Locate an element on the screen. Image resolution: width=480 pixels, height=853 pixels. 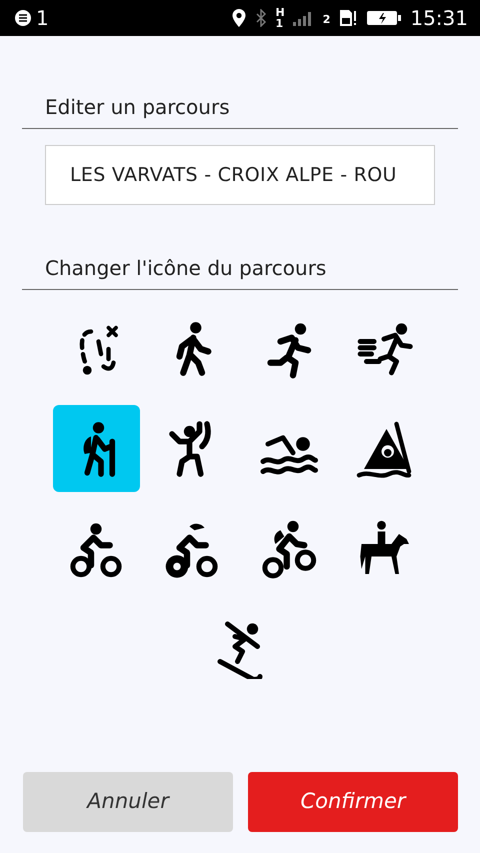
route-name-field: LES VARVATS - CROIX ALPE - ROU is located at coordinates (240, 175).